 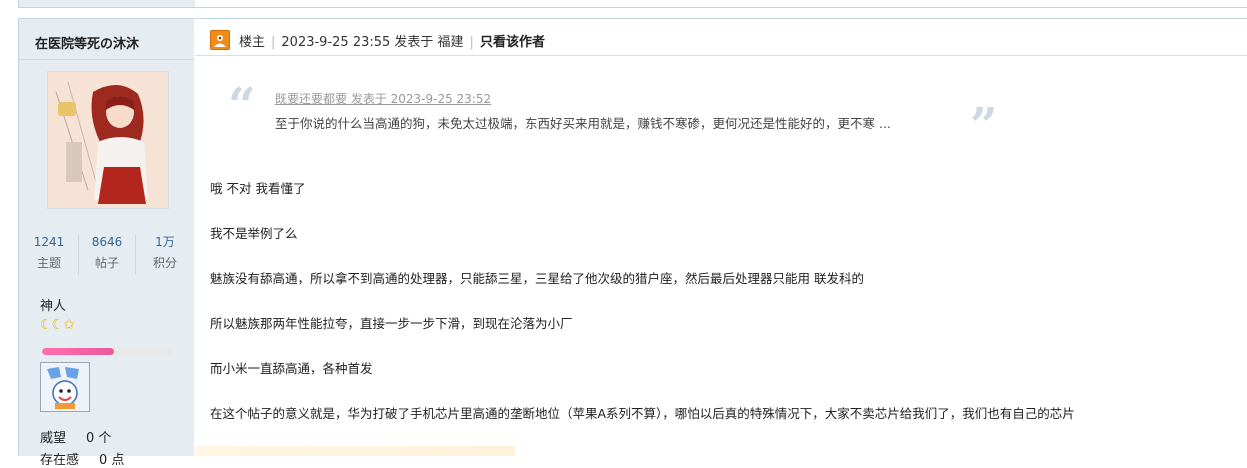 I want to click on author-prop-presence: 存在感 0 点, so click(x=82, y=458).